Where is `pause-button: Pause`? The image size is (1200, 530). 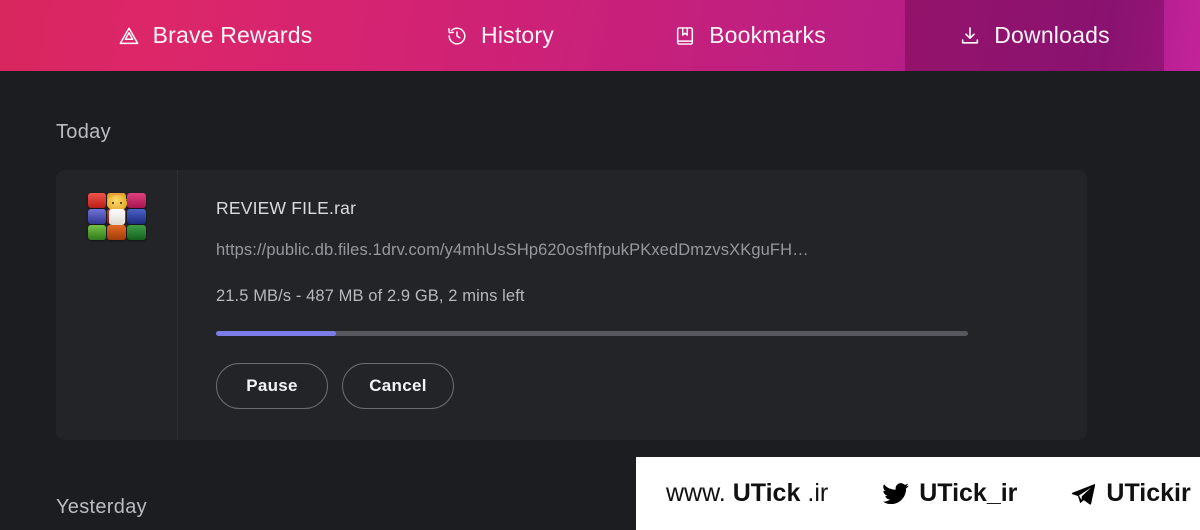
pause-button: Pause is located at coordinates (272, 386).